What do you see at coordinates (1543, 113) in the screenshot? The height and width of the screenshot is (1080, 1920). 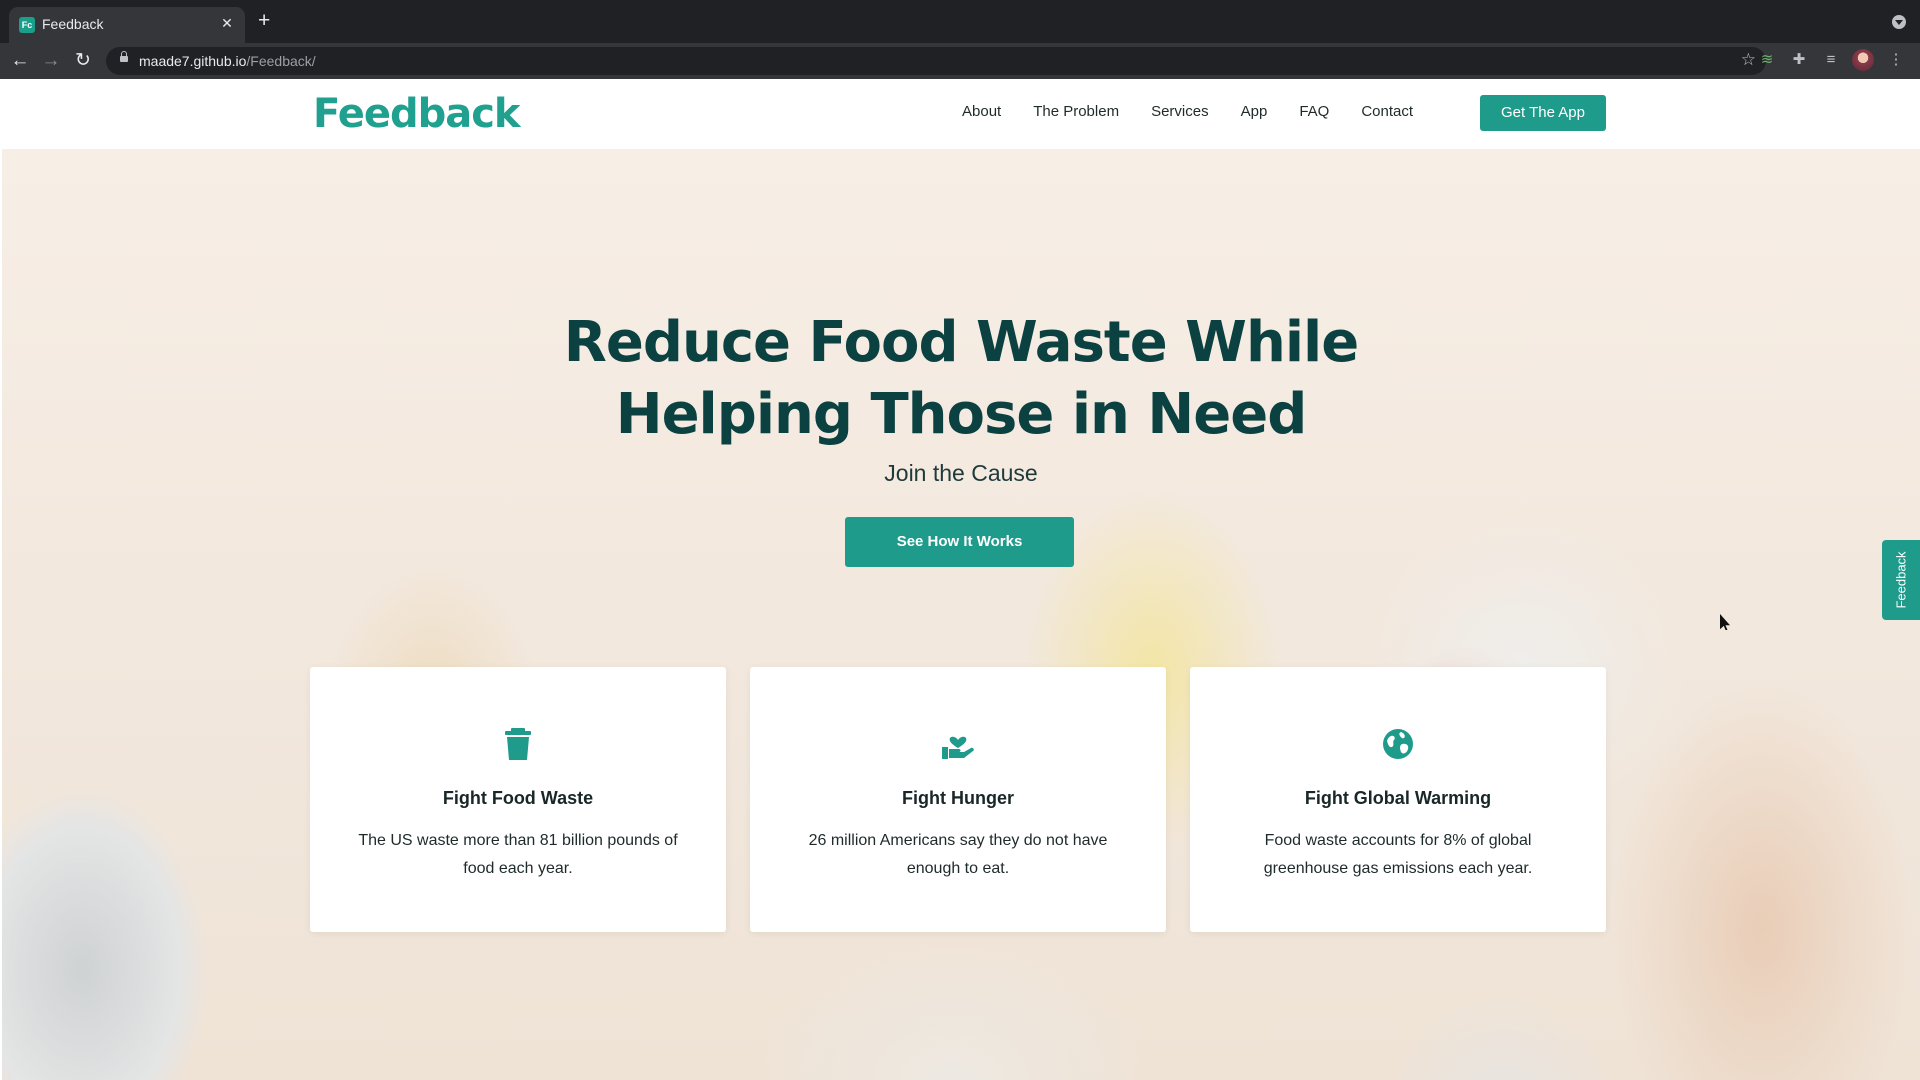 I see `get-the-app-button: Get The App` at bounding box center [1543, 113].